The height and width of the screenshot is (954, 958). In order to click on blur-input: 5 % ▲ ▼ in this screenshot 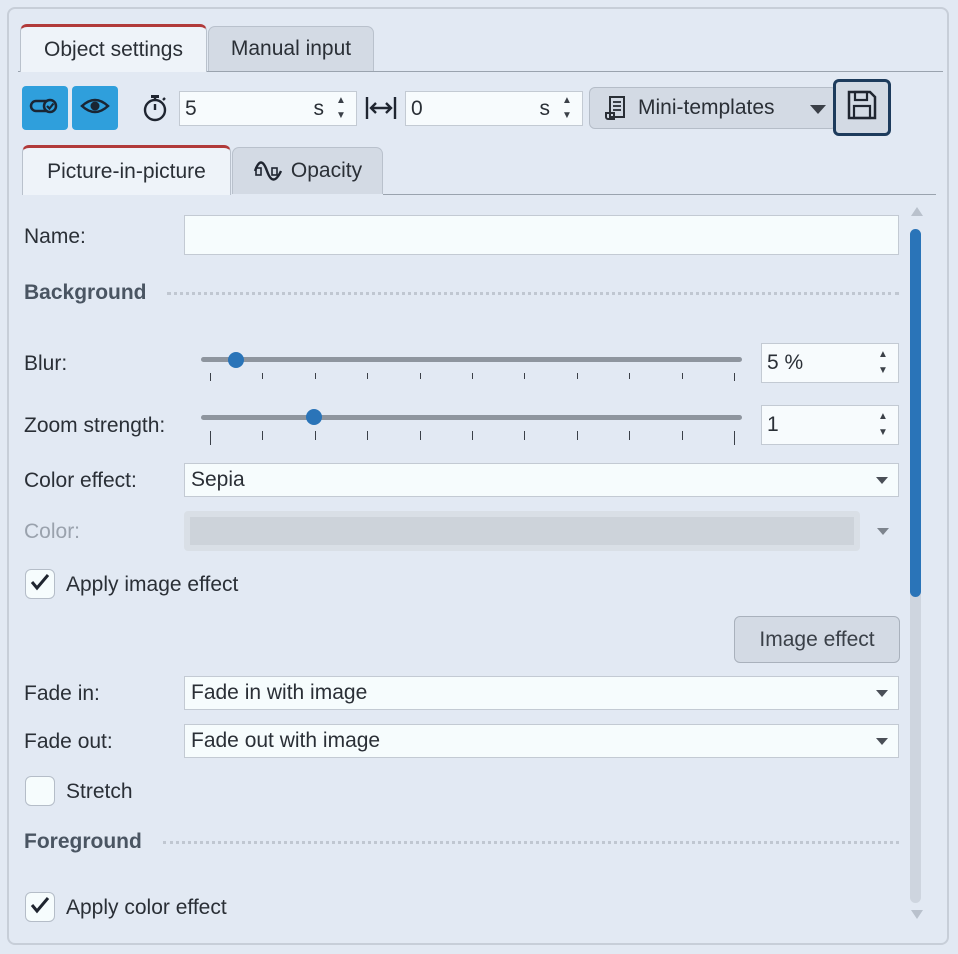, I will do `click(830, 363)`.